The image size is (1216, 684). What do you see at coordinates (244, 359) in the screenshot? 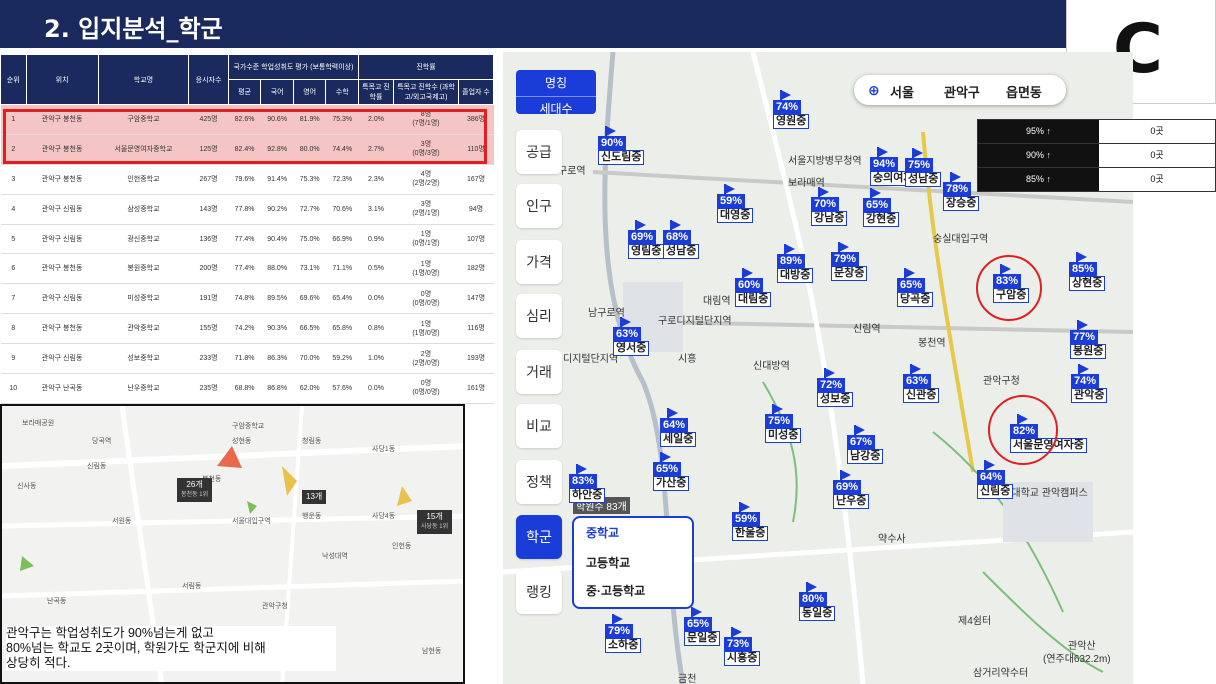
I see `table-cell: 71.8%` at bounding box center [244, 359].